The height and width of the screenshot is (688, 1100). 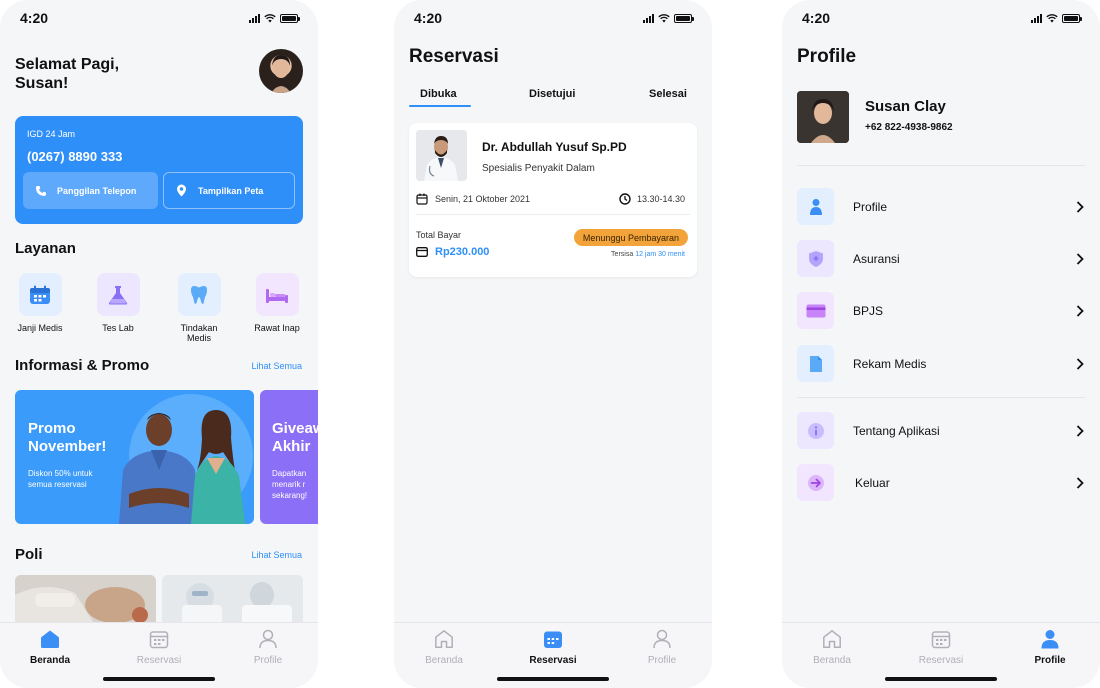 I want to click on greeting-name: Susan!, so click(x=42, y=83).